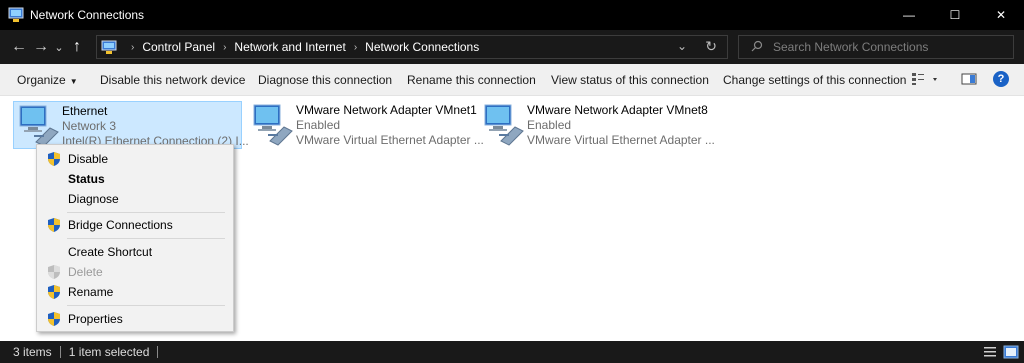  Describe the element at coordinates (1001, 79) in the screenshot. I see `help-icon: ?` at that location.